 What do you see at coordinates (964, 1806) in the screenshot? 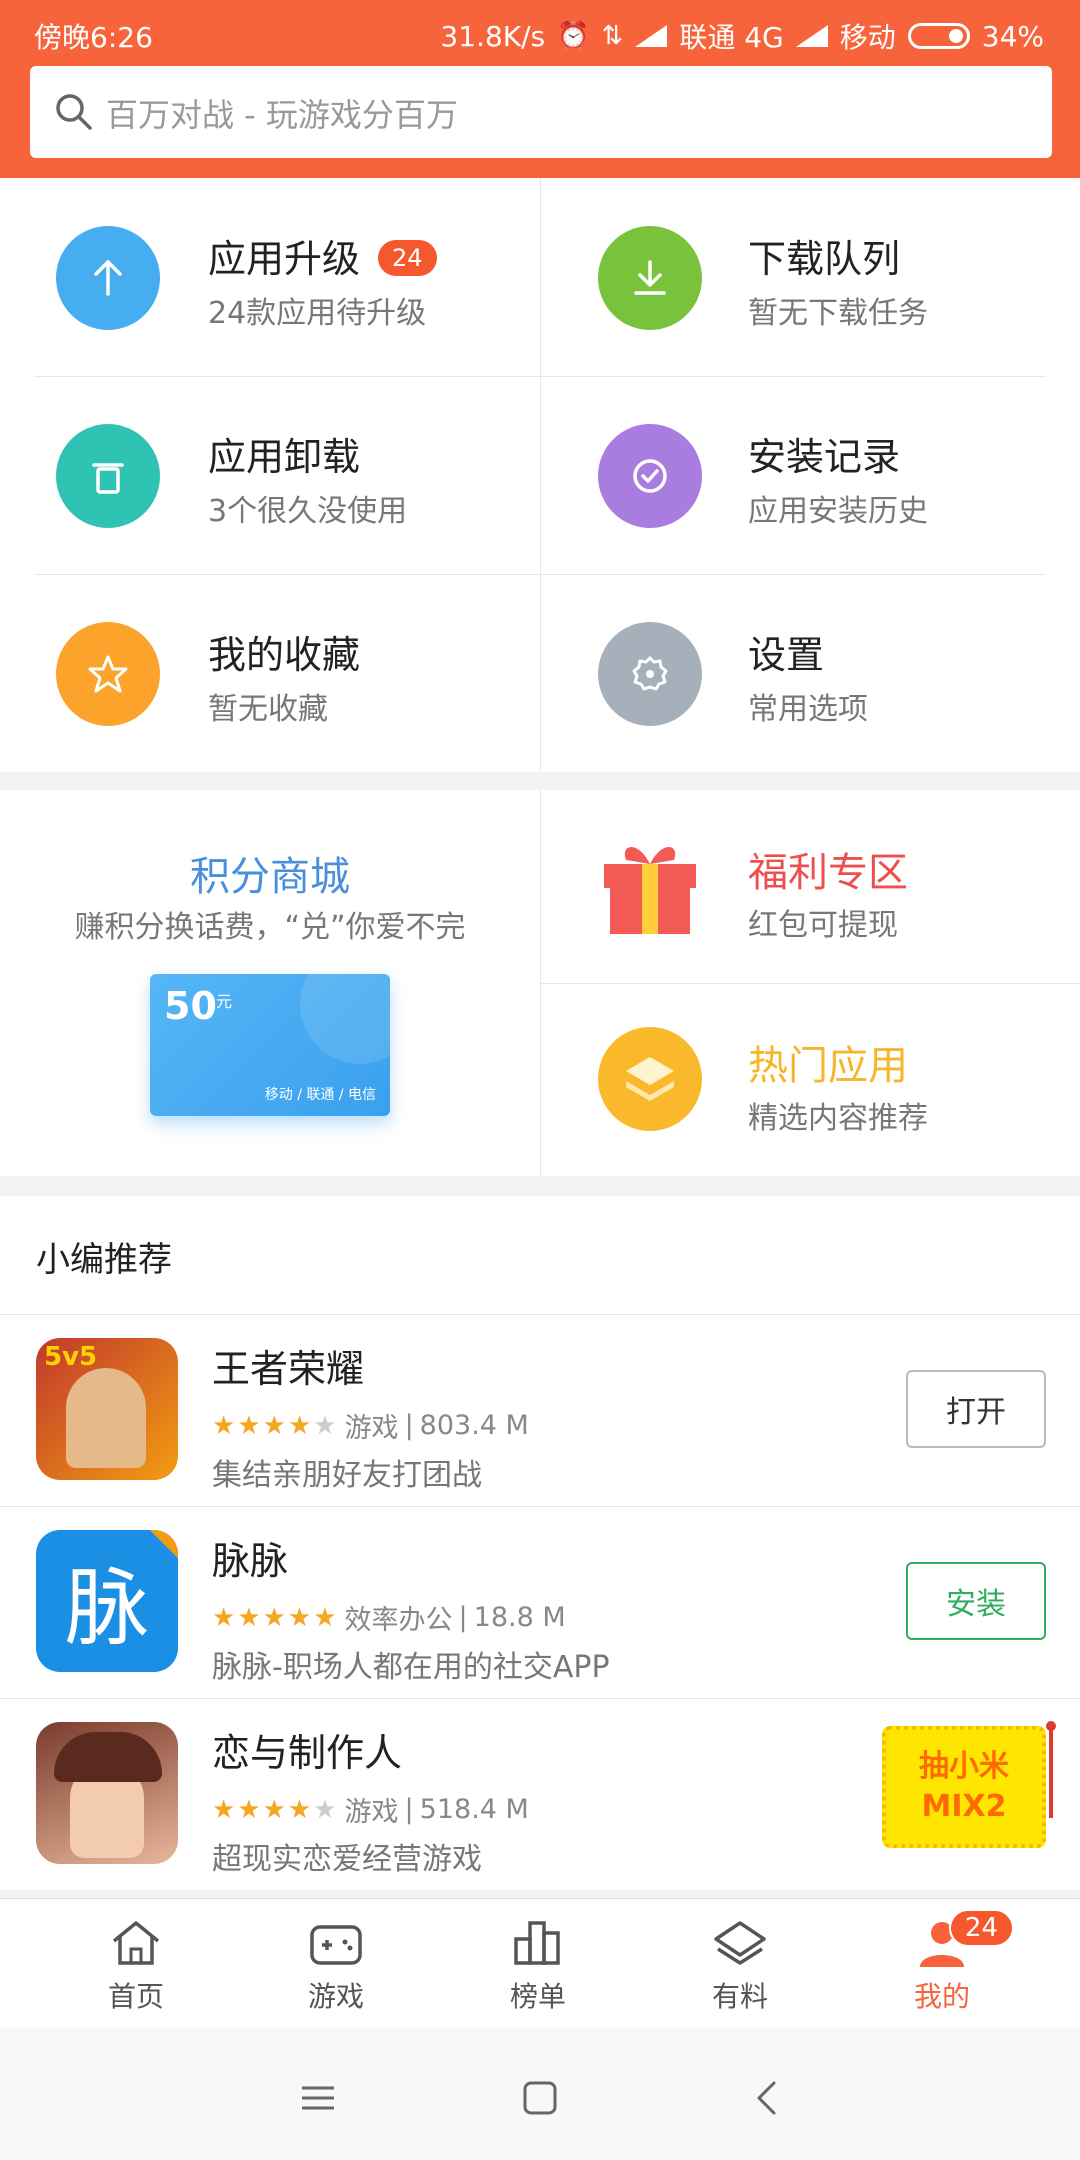
I see `lottery-line2: MIX2` at bounding box center [964, 1806].